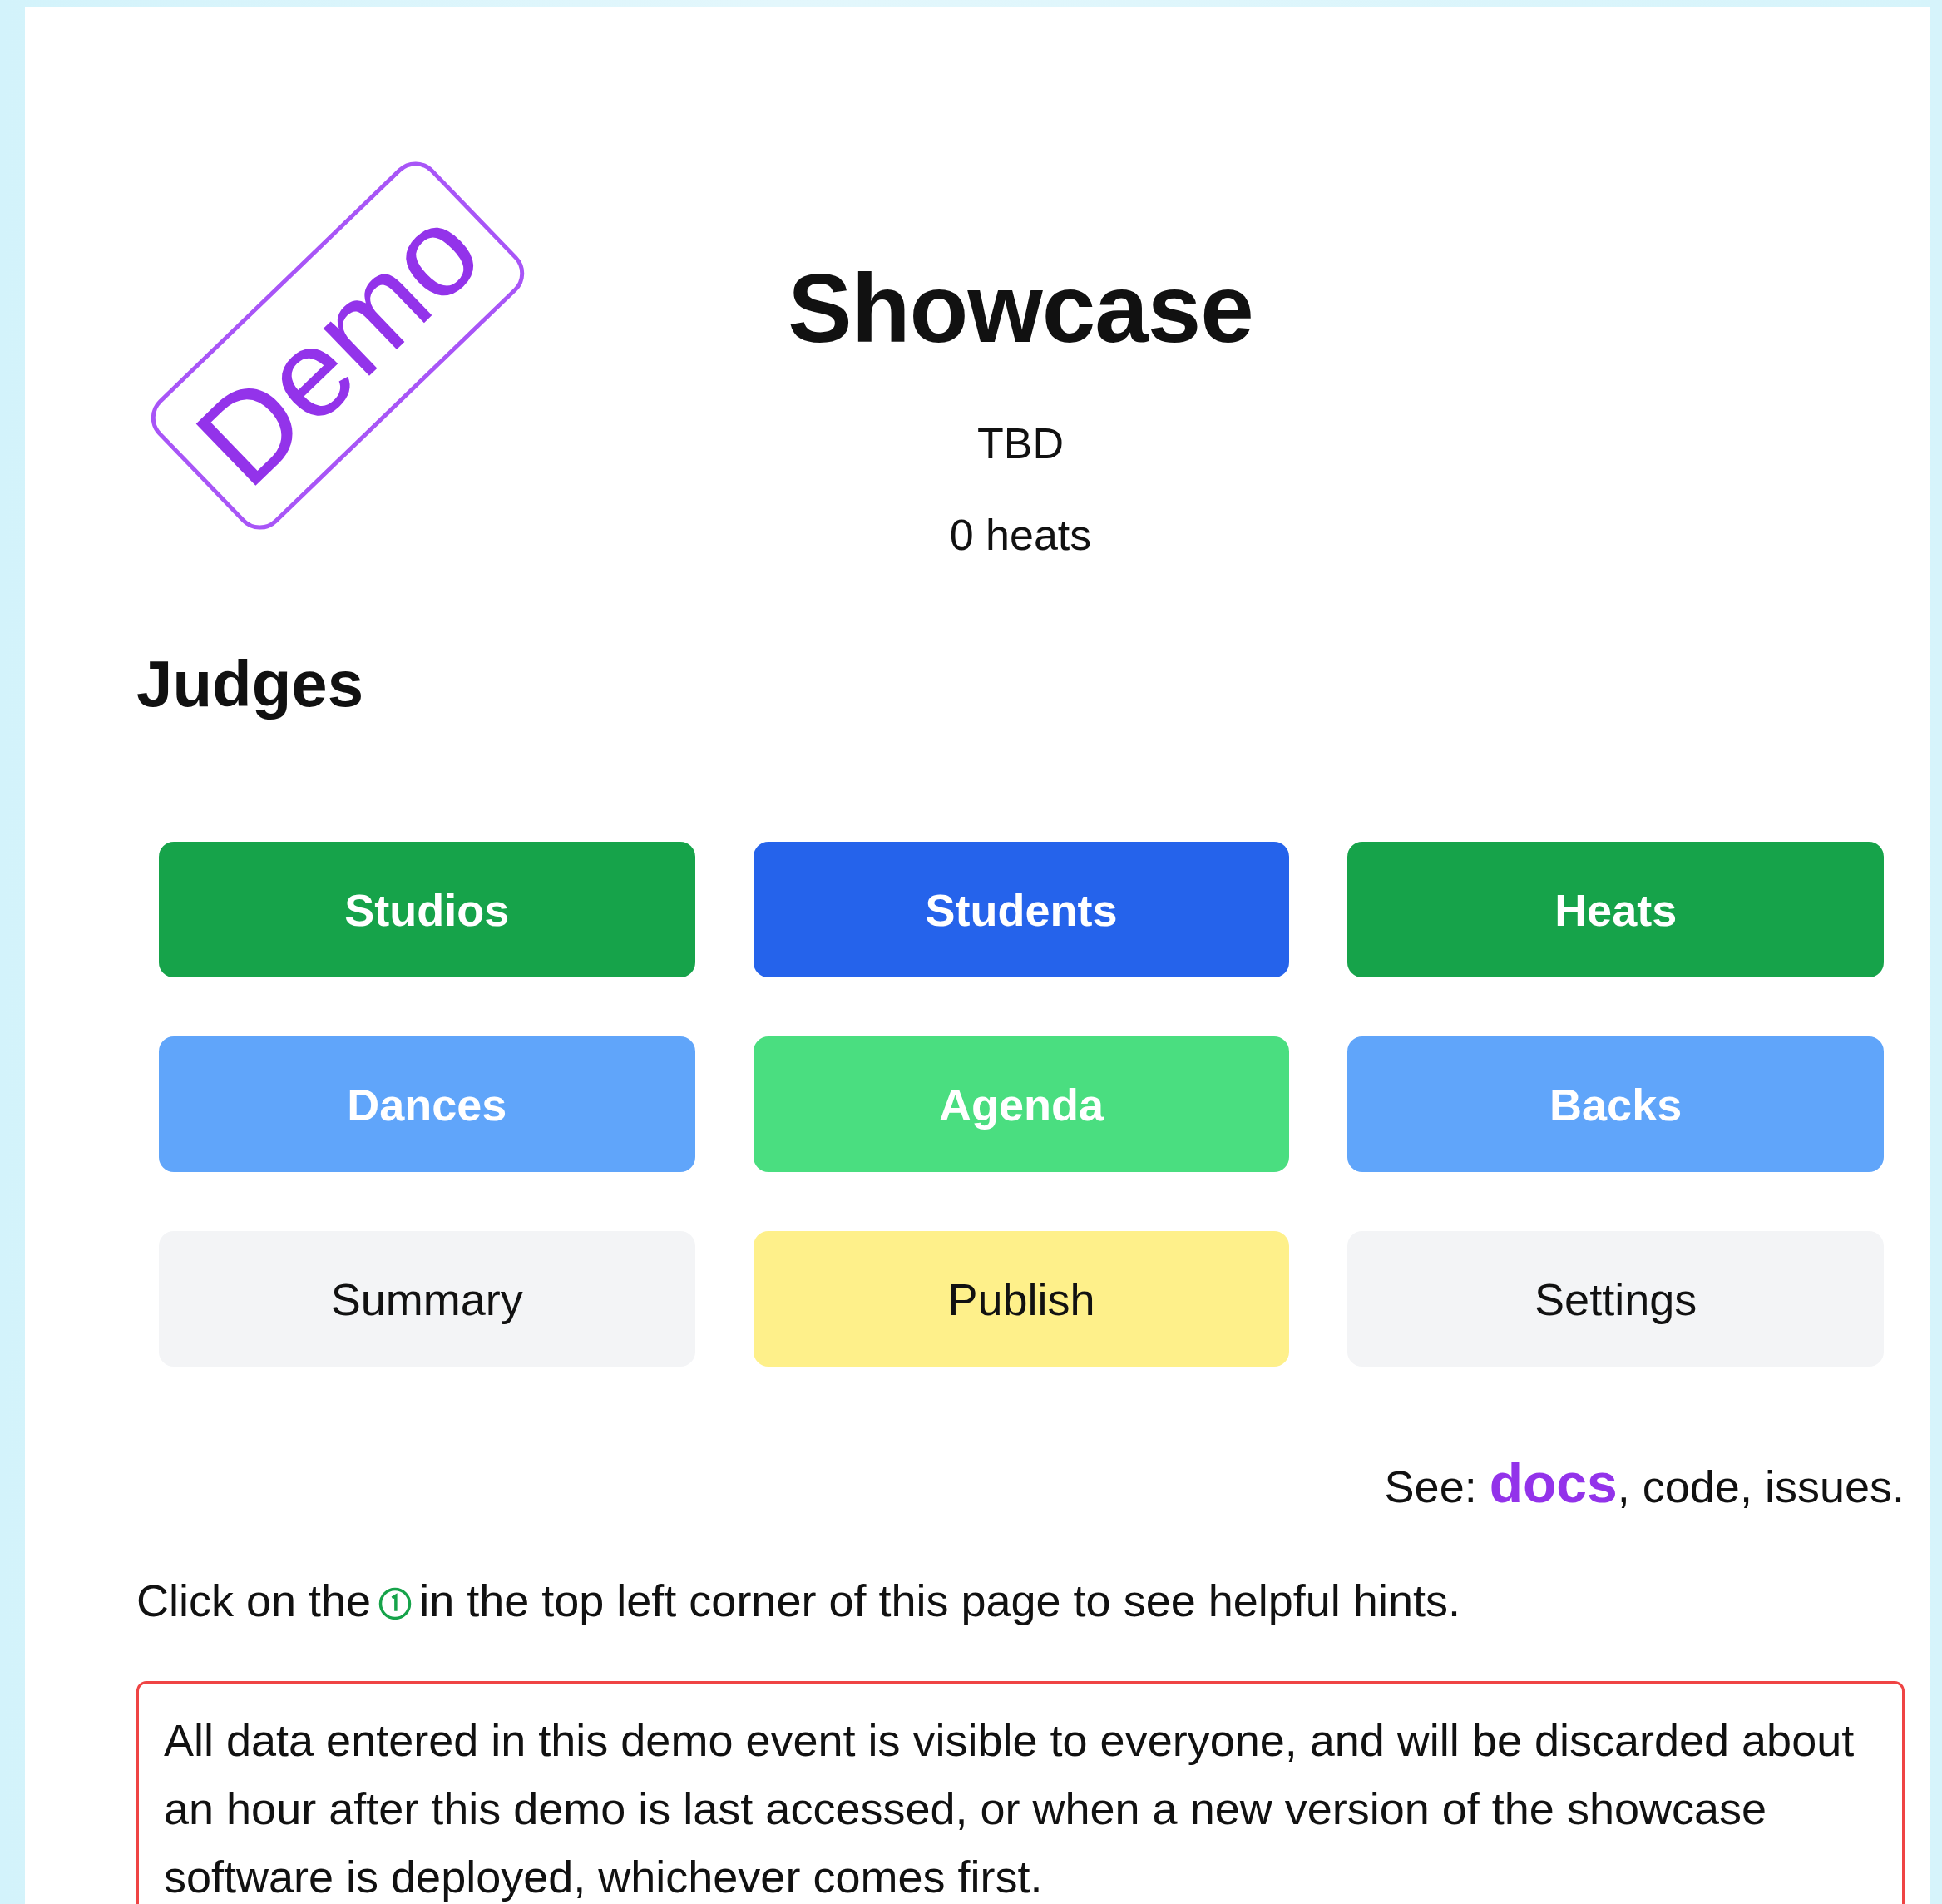 The width and height of the screenshot is (1942, 1904). Describe the element at coordinates (1021, 535) in the screenshot. I see `heat-count: 0 heats` at that location.